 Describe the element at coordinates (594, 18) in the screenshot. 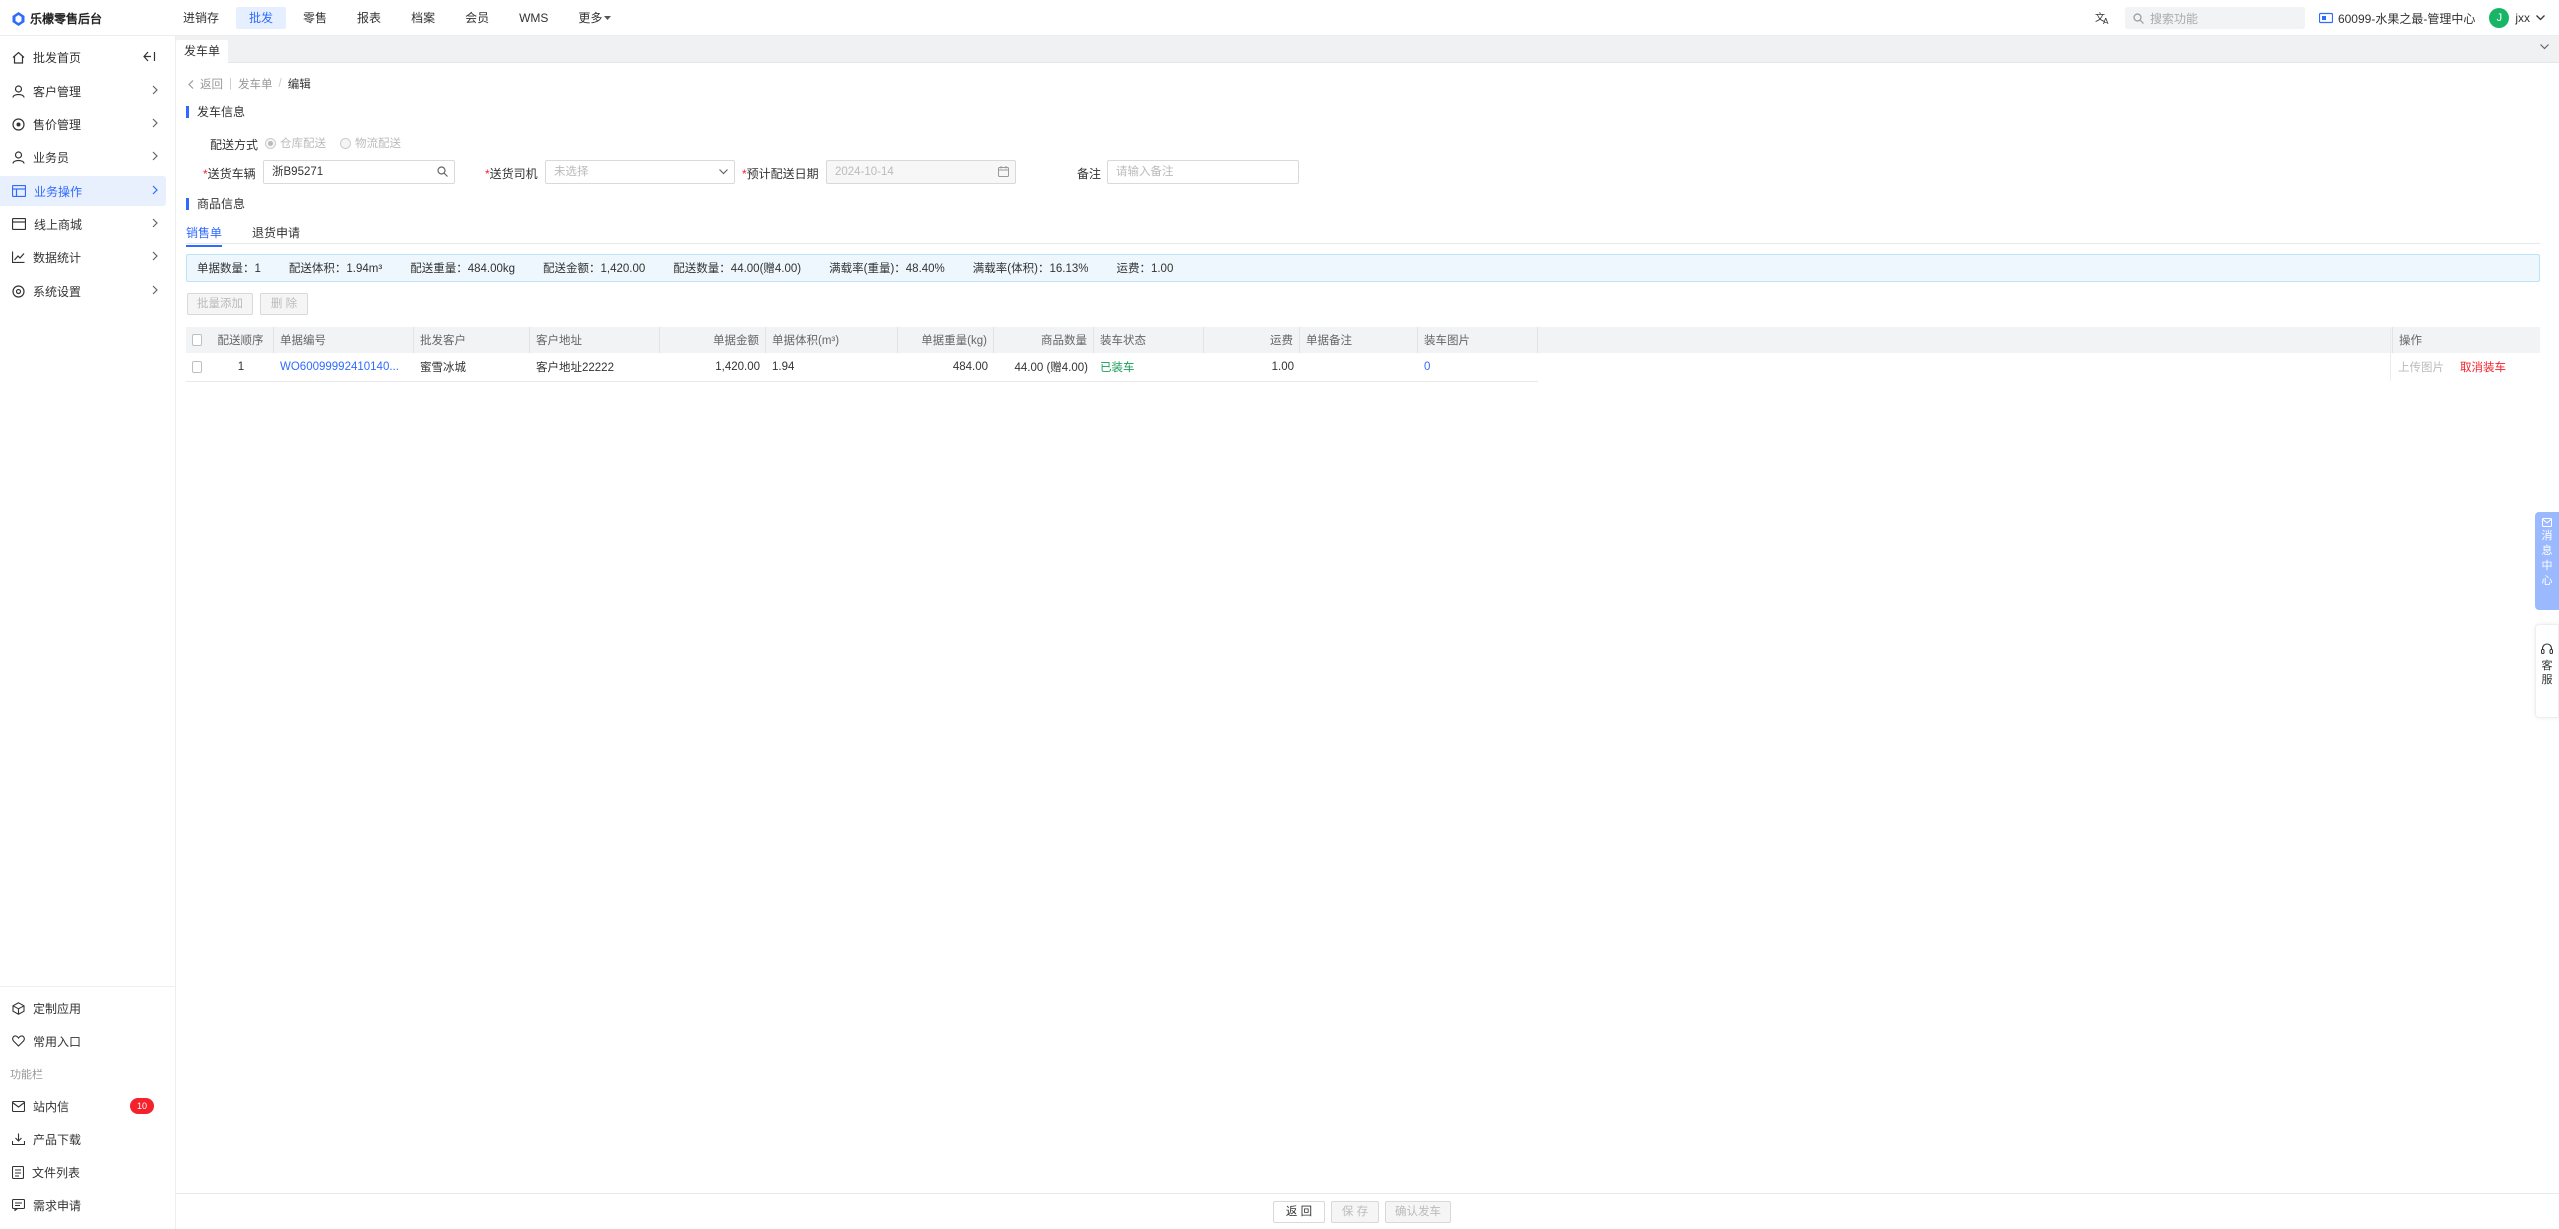

I see `nav-more: 更多` at that location.